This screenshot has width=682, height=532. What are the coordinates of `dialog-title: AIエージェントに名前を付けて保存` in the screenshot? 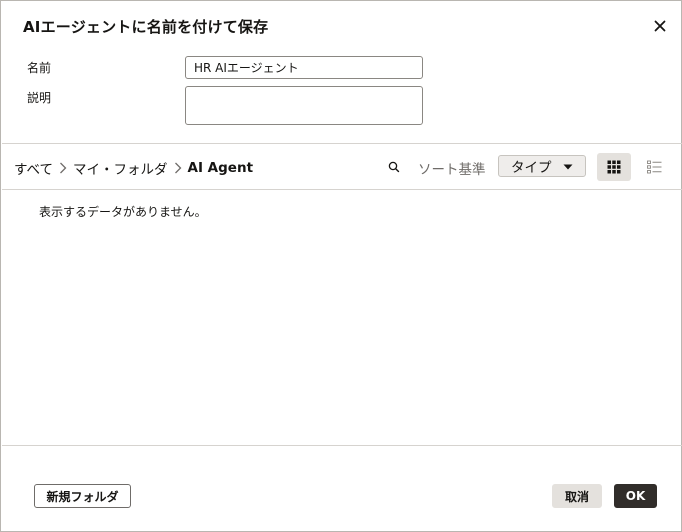 It's located at (146, 27).